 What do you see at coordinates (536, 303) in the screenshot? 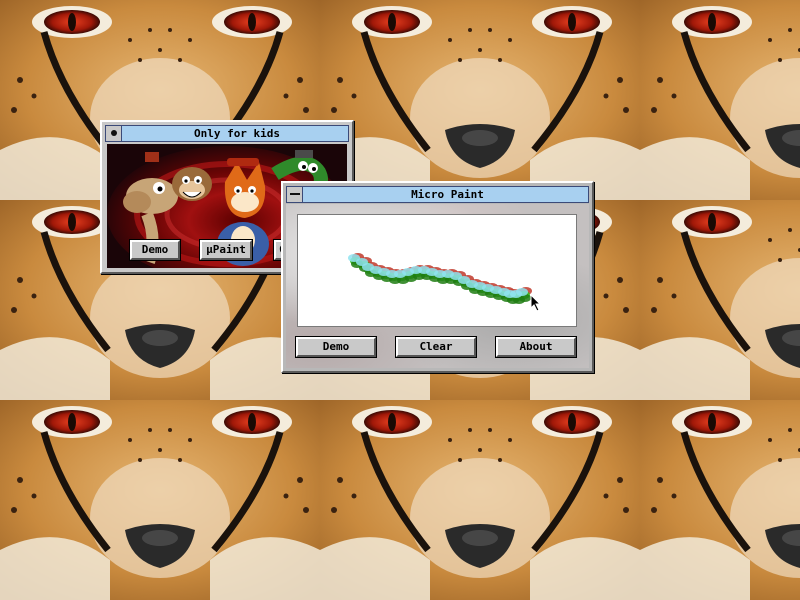
I see `arrow-cursor-icon` at bounding box center [536, 303].